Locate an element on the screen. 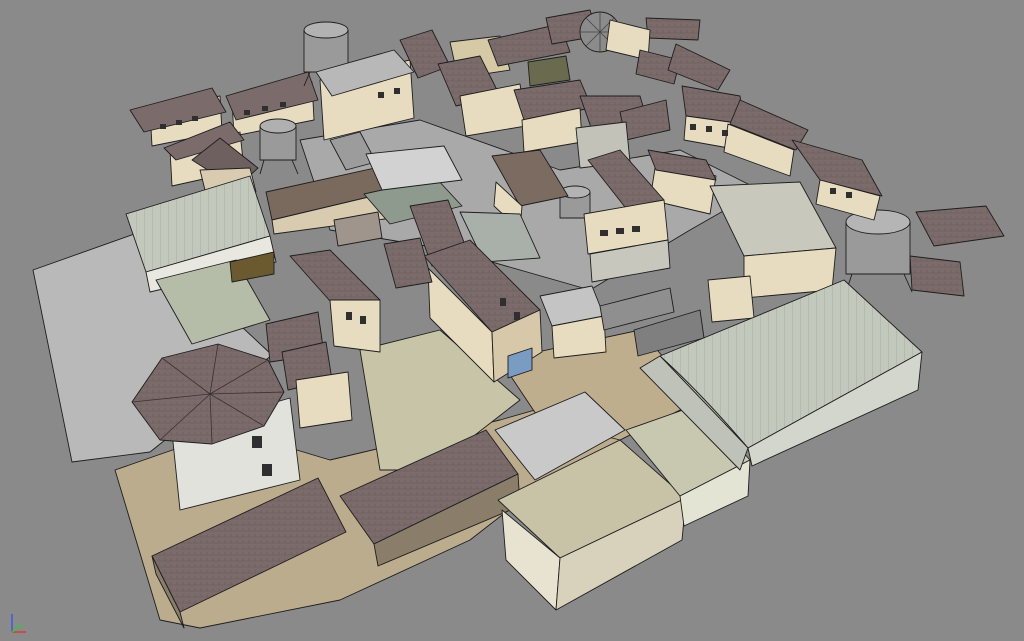 The width and height of the screenshot is (1024, 641). water-tower-west is located at coordinates (279, 146).